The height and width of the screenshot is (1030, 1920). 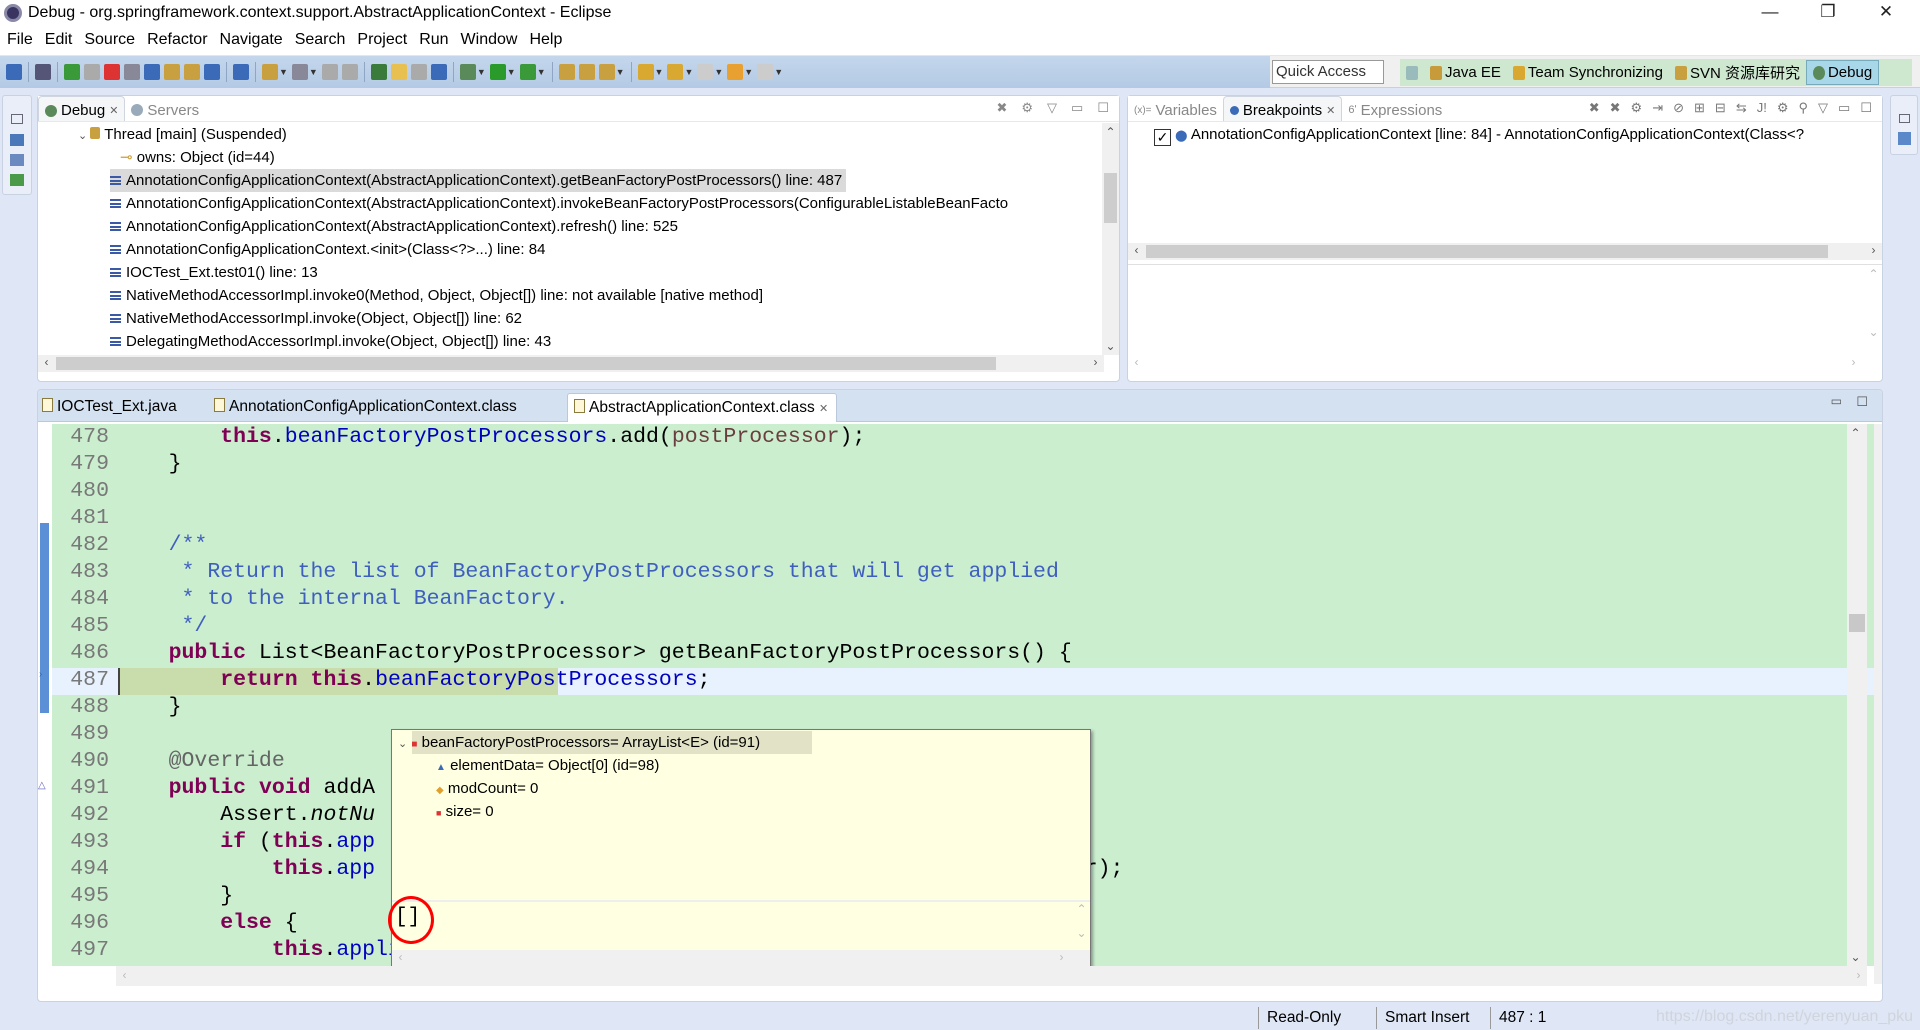 I want to click on view-menu-icon: ▽, so click(x=1052, y=108).